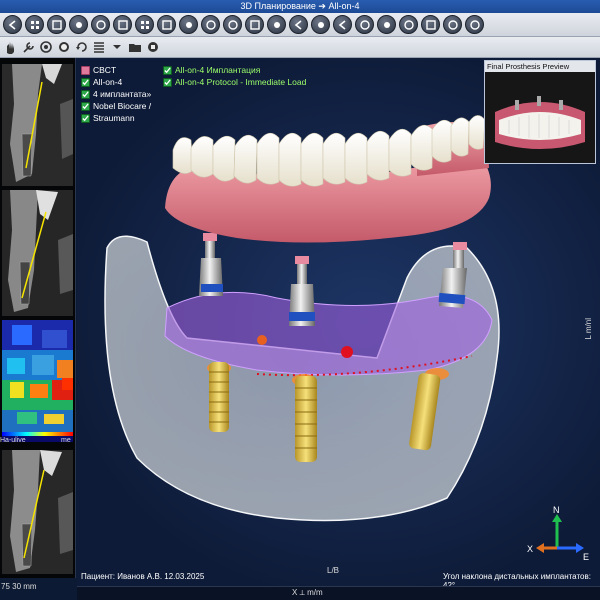 Image resolution: width=600 pixels, height=600 pixels. What do you see at coordinates (386, 24) in the screenshot?
I see `share-icon` at bounding box center [386, 24].